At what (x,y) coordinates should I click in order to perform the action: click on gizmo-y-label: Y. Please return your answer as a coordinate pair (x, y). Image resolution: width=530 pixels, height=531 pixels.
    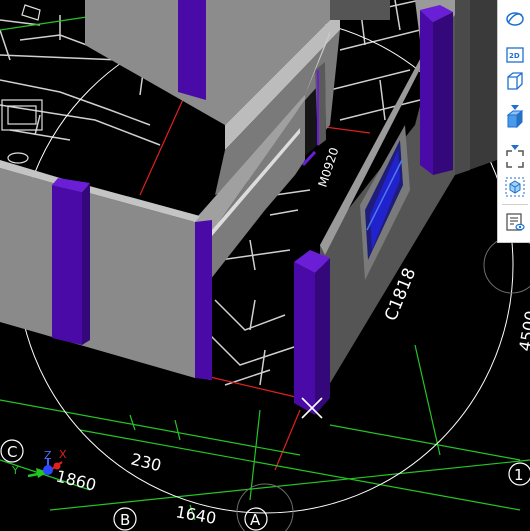
    Looking at the image, I should click on (15, 470).